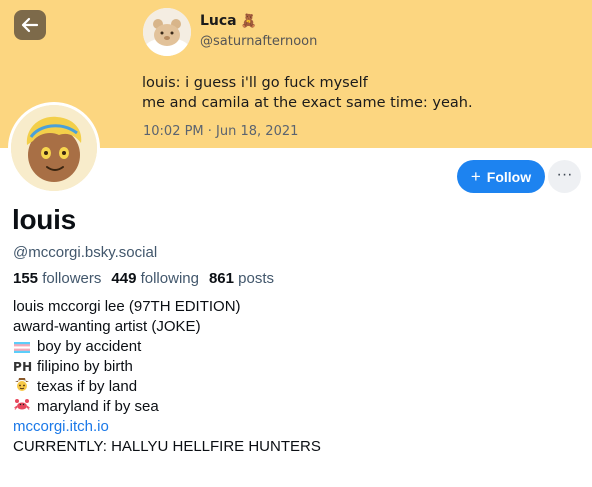 Image resolution: width=592 pixels, height=487 pixels. I want to click on followers-label: followers, so click(72, 278).